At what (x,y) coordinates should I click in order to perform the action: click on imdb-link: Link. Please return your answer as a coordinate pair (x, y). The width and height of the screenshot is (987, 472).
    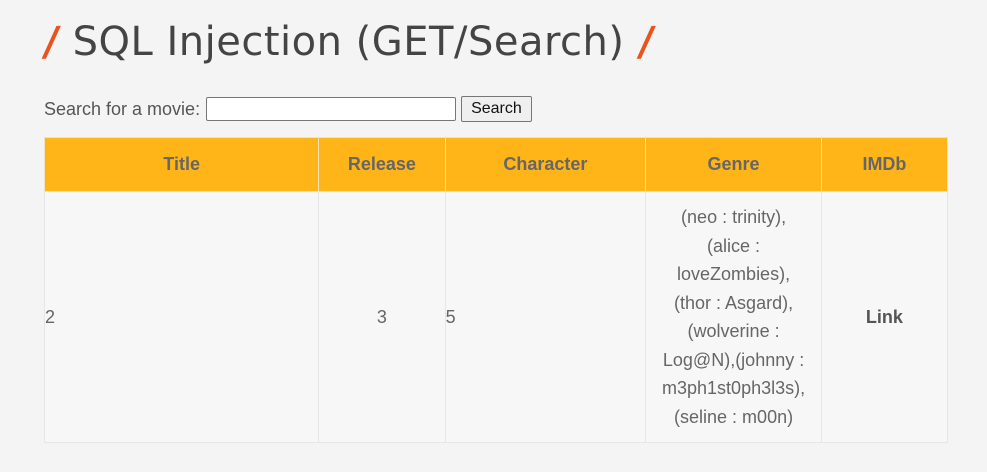
    Looking at the image, I should click on (884, 317).